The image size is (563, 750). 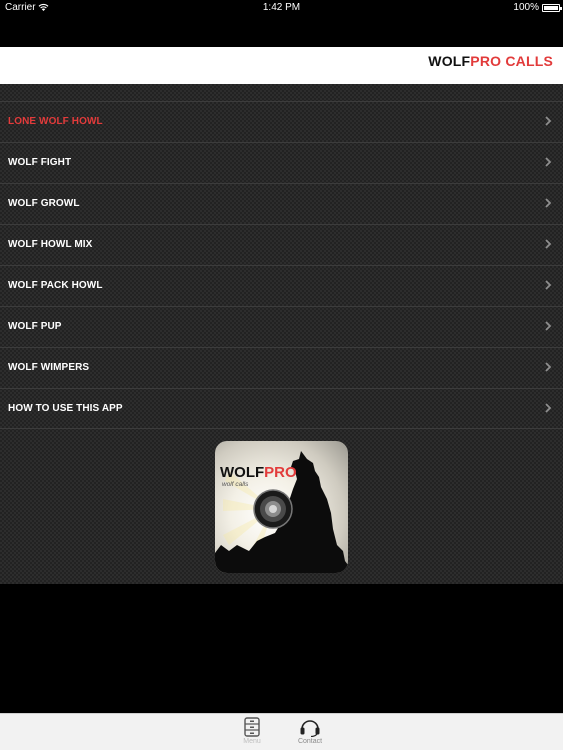 I want to click on logo-subtitle: wolf calls, so click(x=235, y=484).